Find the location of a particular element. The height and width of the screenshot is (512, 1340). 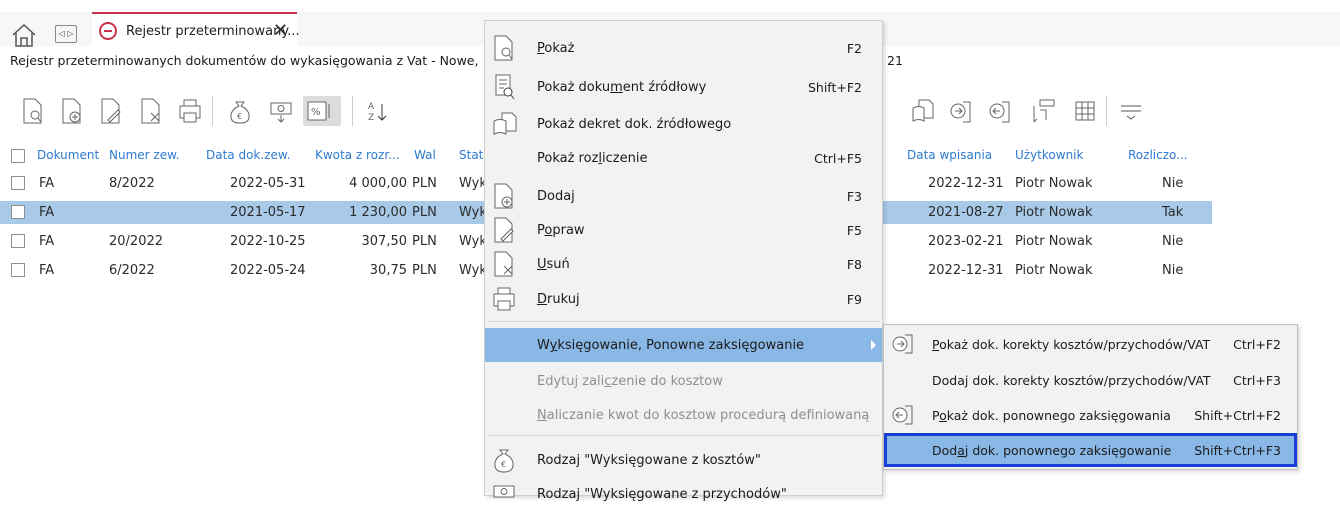

sort-az-icon: AZ is located at coordinates (378, 111).